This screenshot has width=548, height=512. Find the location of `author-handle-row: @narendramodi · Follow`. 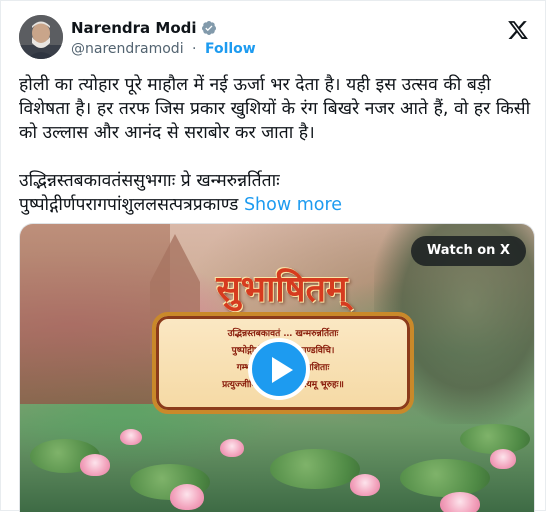

author-handle-row: @narendramodi · Follow is located at coordinates (163, 49).